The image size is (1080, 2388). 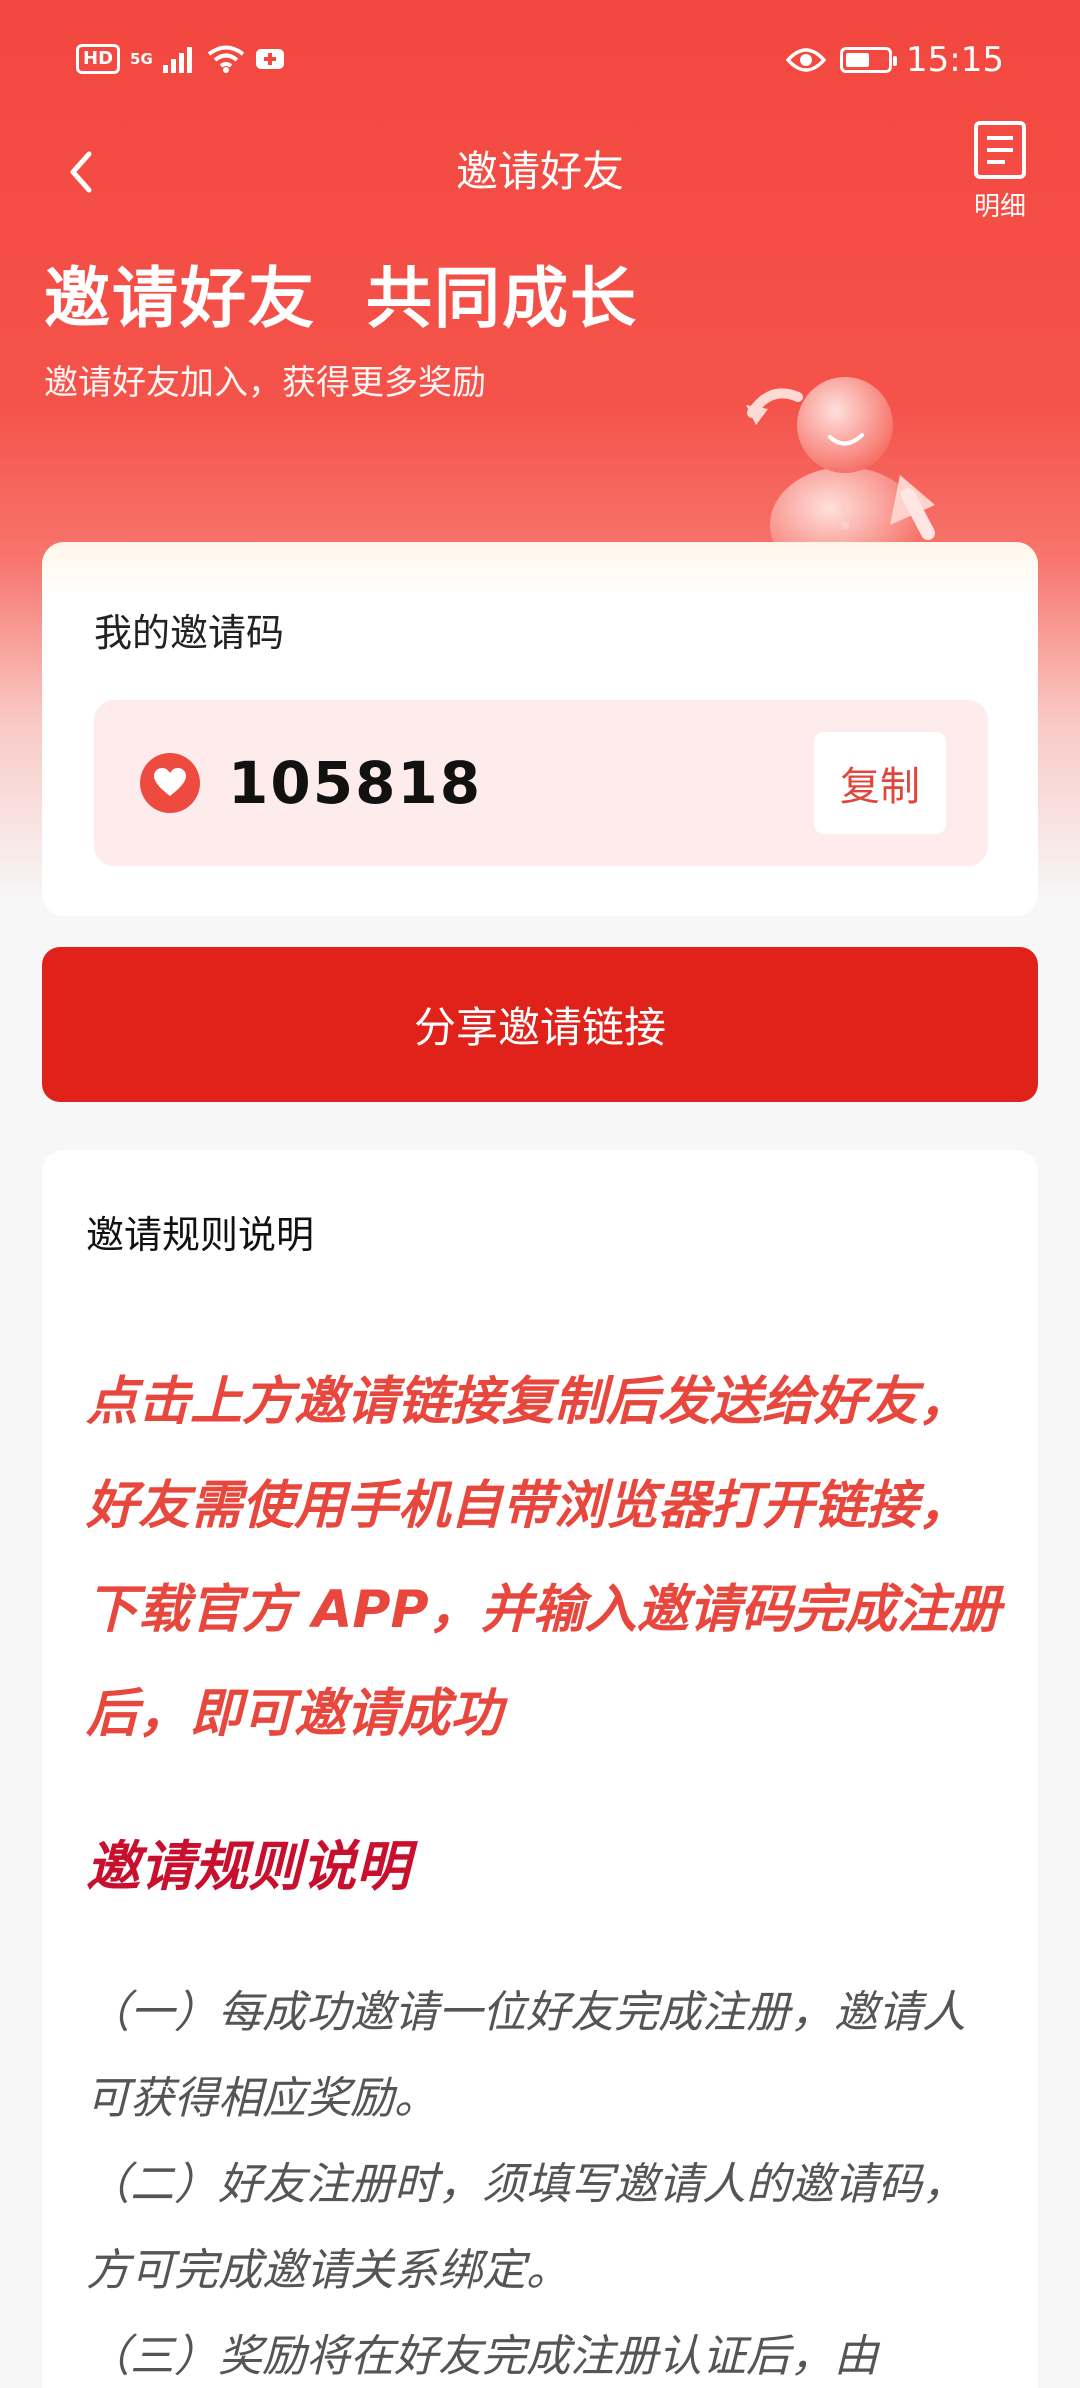 What do you see at coordinates (540, 65) in the screenshot?
I see `status-bar: HD 5G 15:15` at bounding box center [540, 65].